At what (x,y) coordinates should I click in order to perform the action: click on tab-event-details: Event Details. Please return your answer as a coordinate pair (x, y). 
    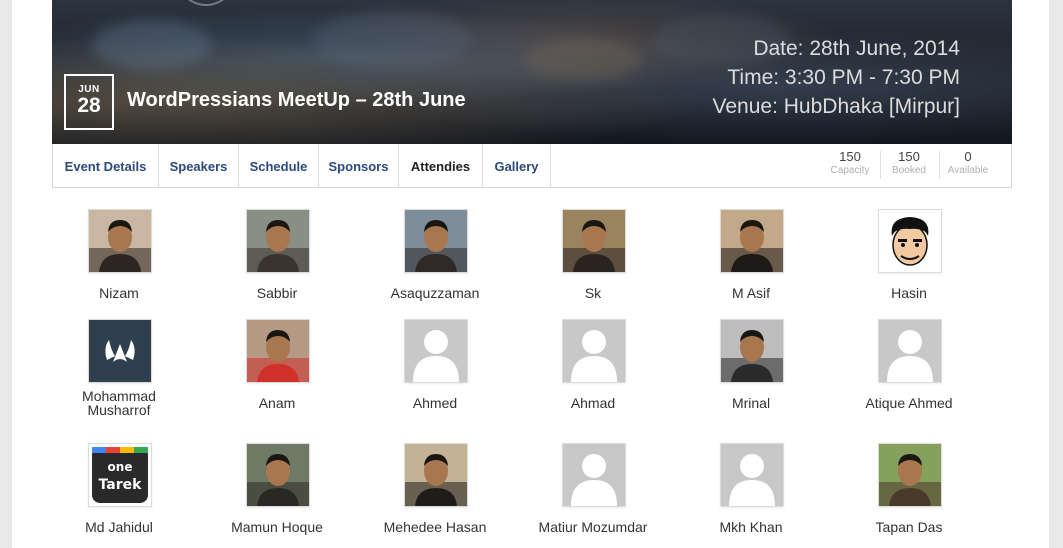
    Looking at the image, I should click on (106, 165).